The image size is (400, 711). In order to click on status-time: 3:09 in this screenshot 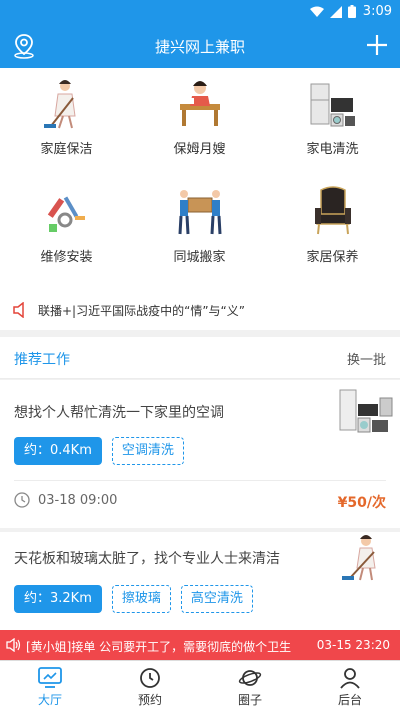, I will do `click(377, 11)`.